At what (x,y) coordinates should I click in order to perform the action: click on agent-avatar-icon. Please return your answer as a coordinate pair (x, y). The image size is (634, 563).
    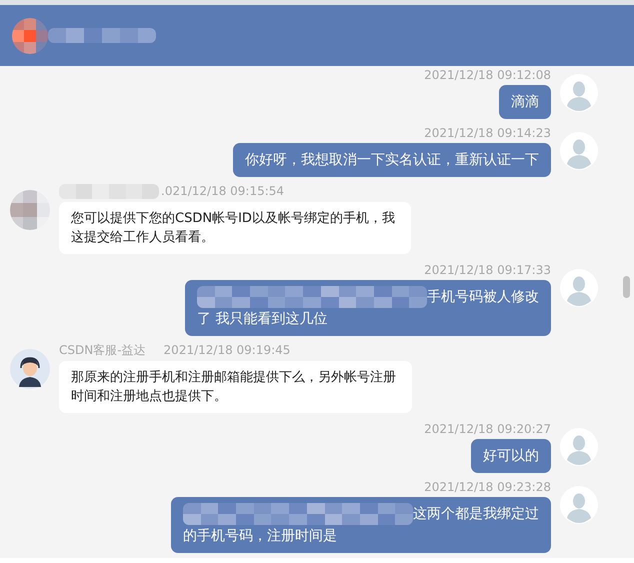
    Looking at the image, I should click on (30, 369).